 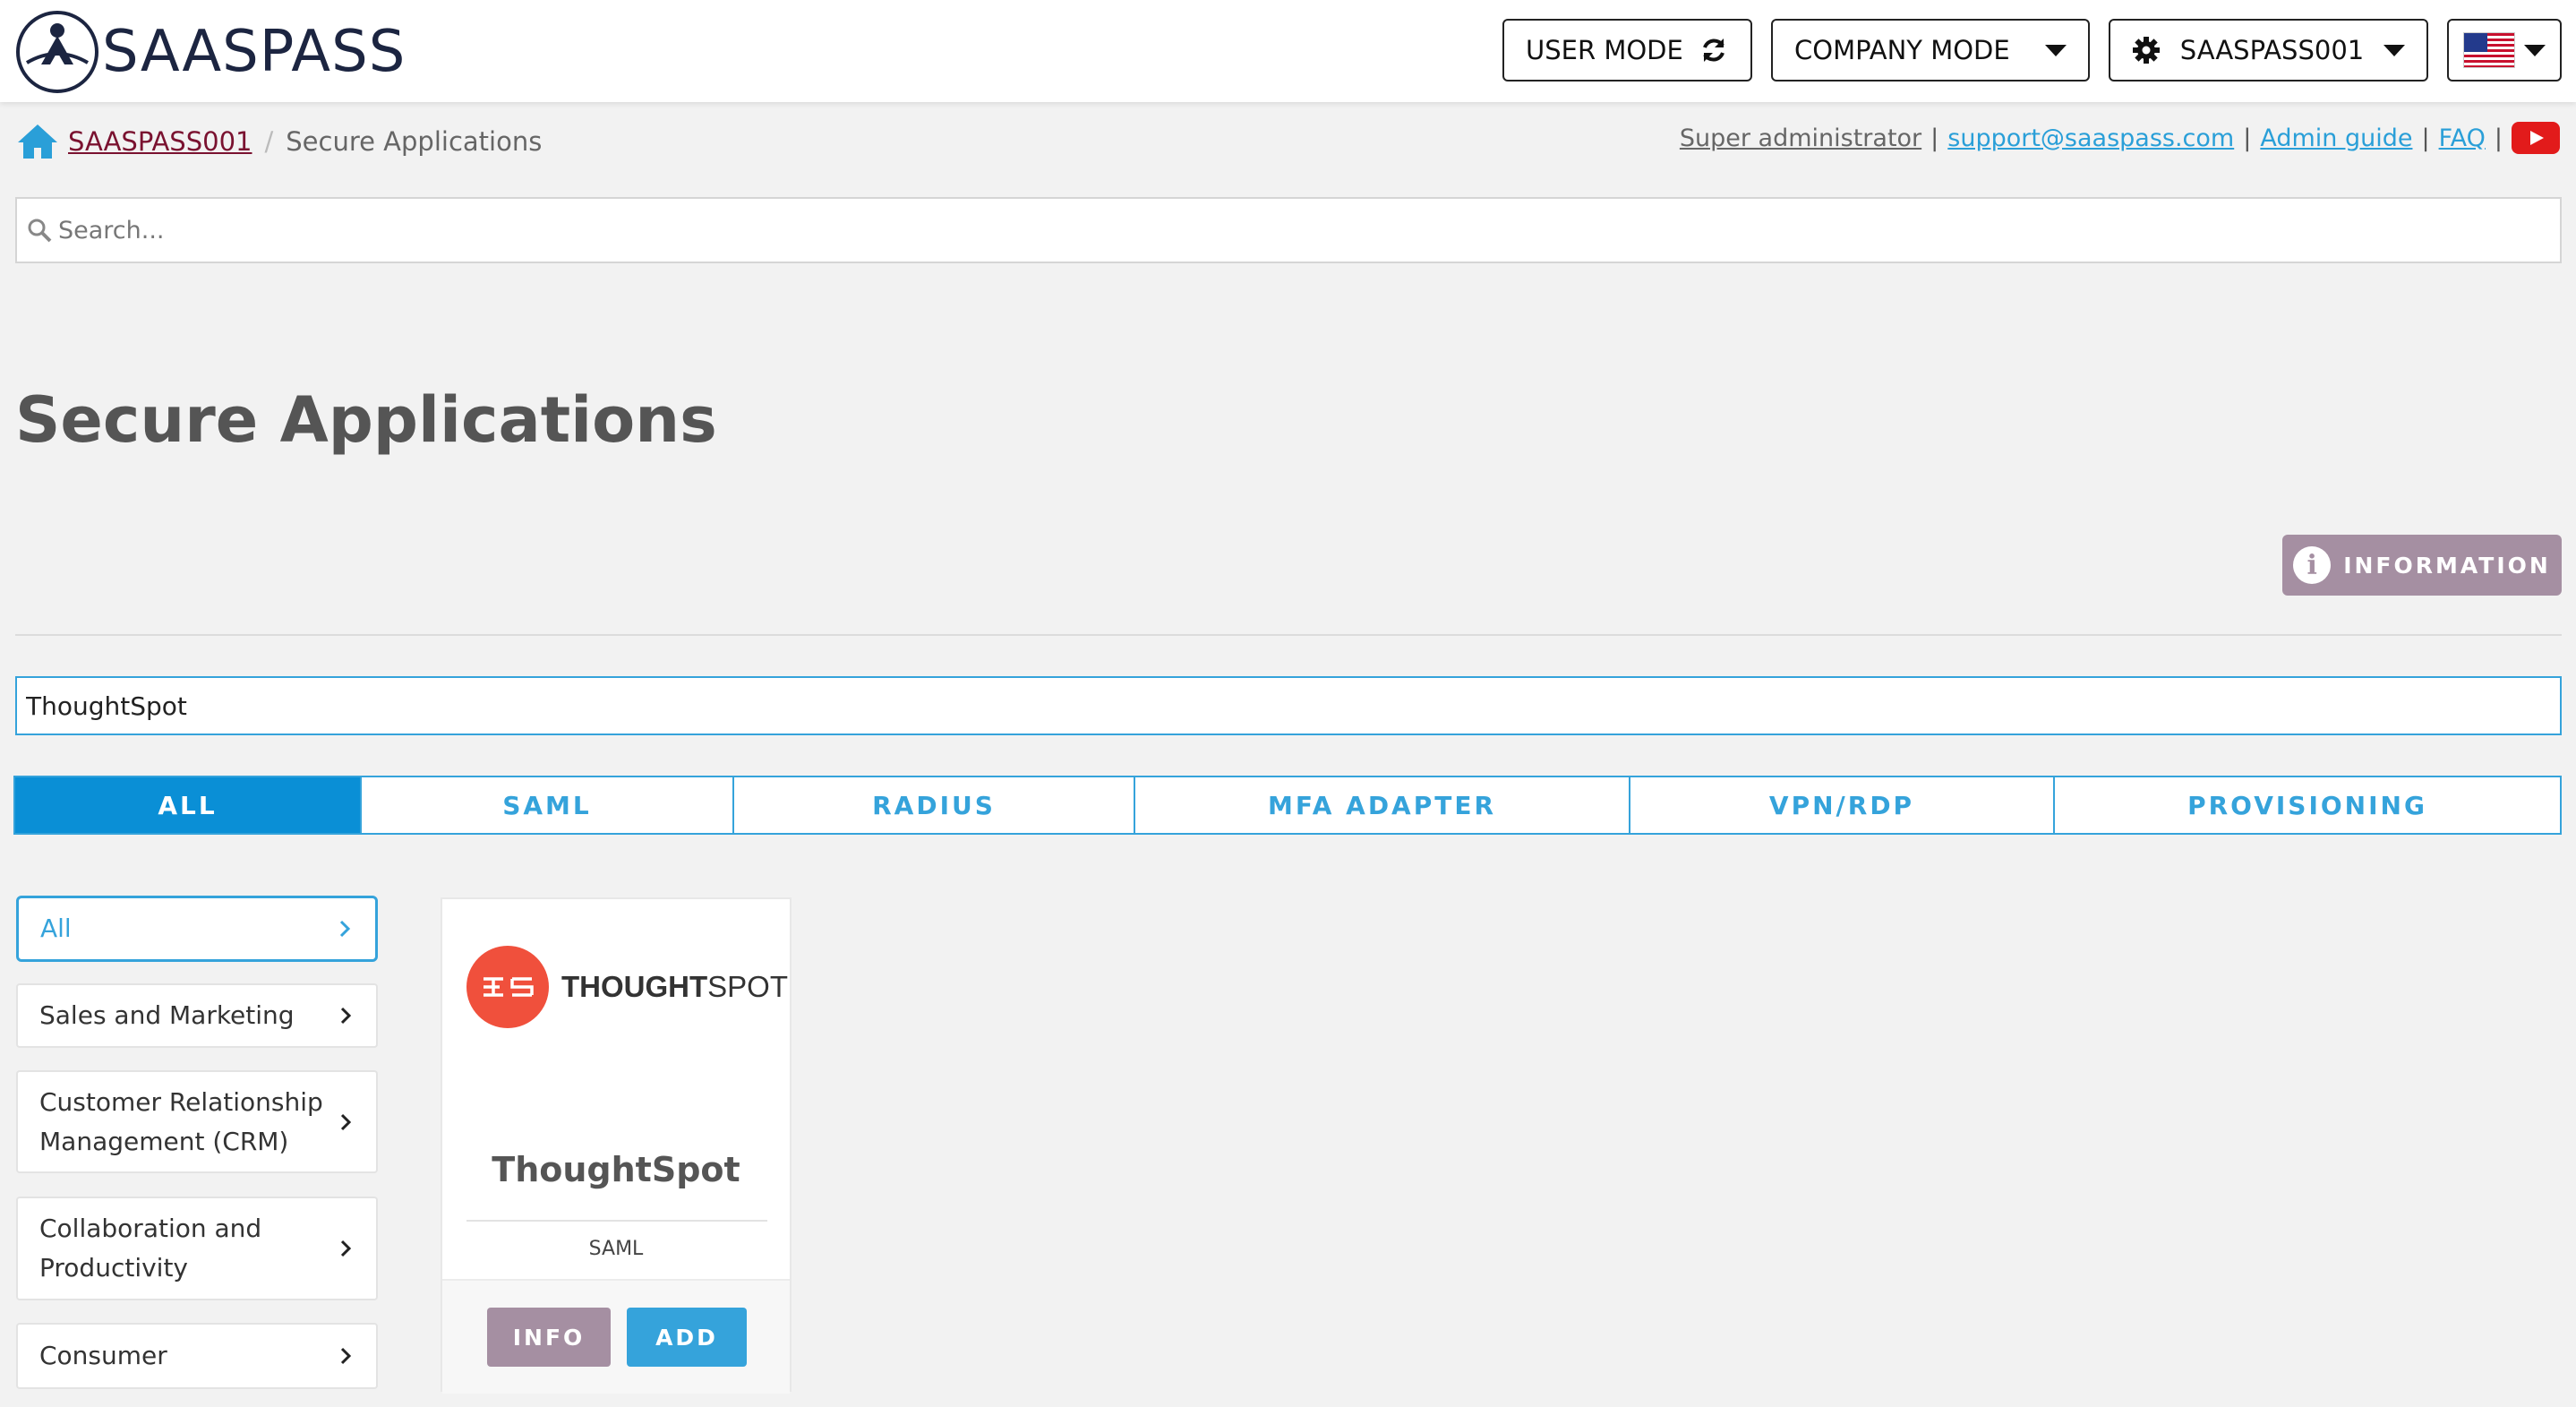 I want to click on category-all: All, so click(x=197, y=929).